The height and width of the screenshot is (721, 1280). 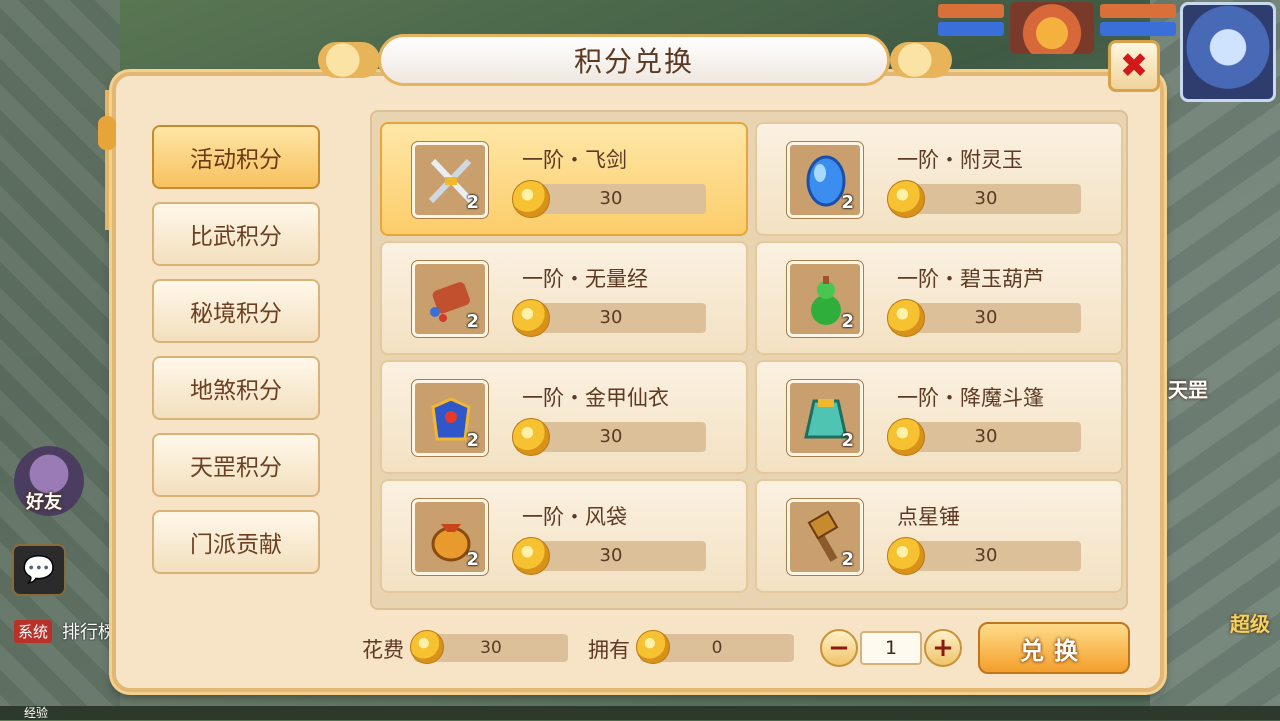 What do you see at coordinates (236, 545) in the screenshot?
I see `tab-label: 门派贡献` at bounding box center [236, 545].